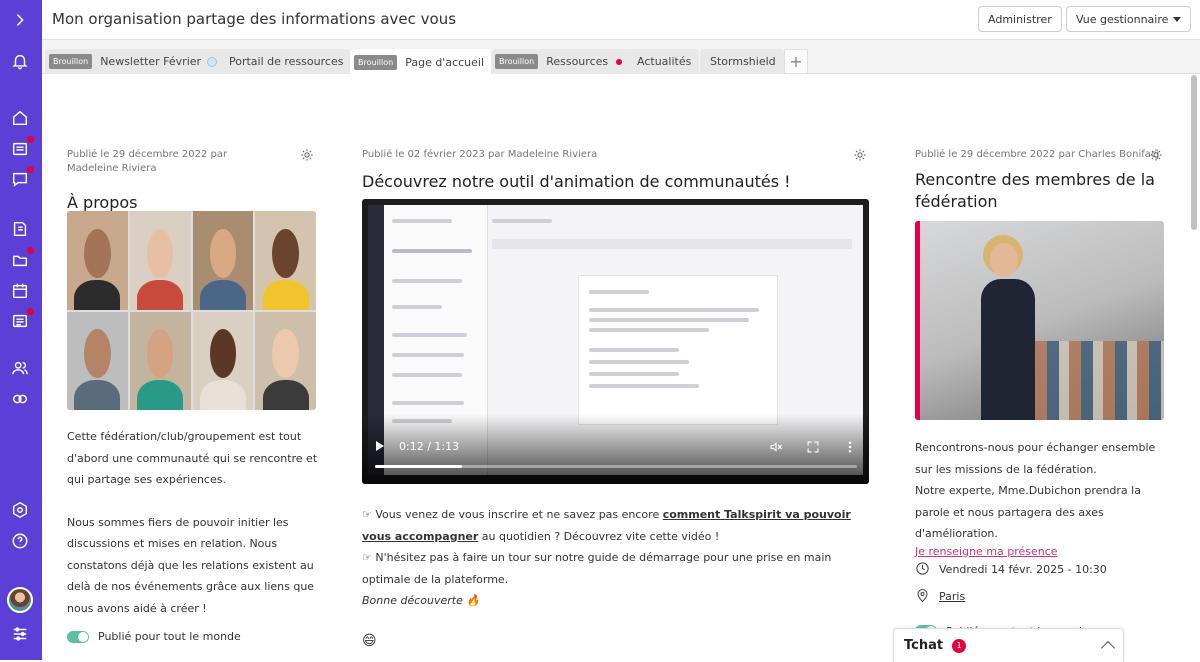 The width and height of the screenshot is (1200, 662). I want to click on book-icon, so click(20, 229).